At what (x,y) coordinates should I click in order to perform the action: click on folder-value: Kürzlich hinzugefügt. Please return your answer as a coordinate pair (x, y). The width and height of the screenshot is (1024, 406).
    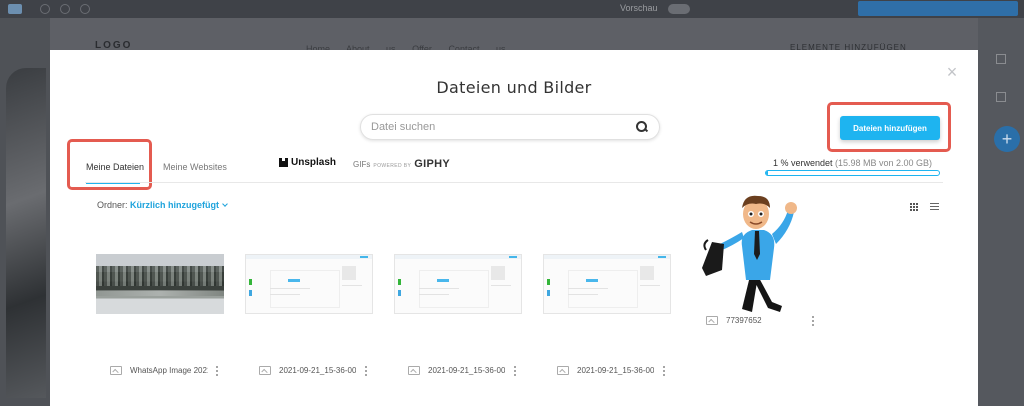
    Looking at the image, I should click on (175, 205).